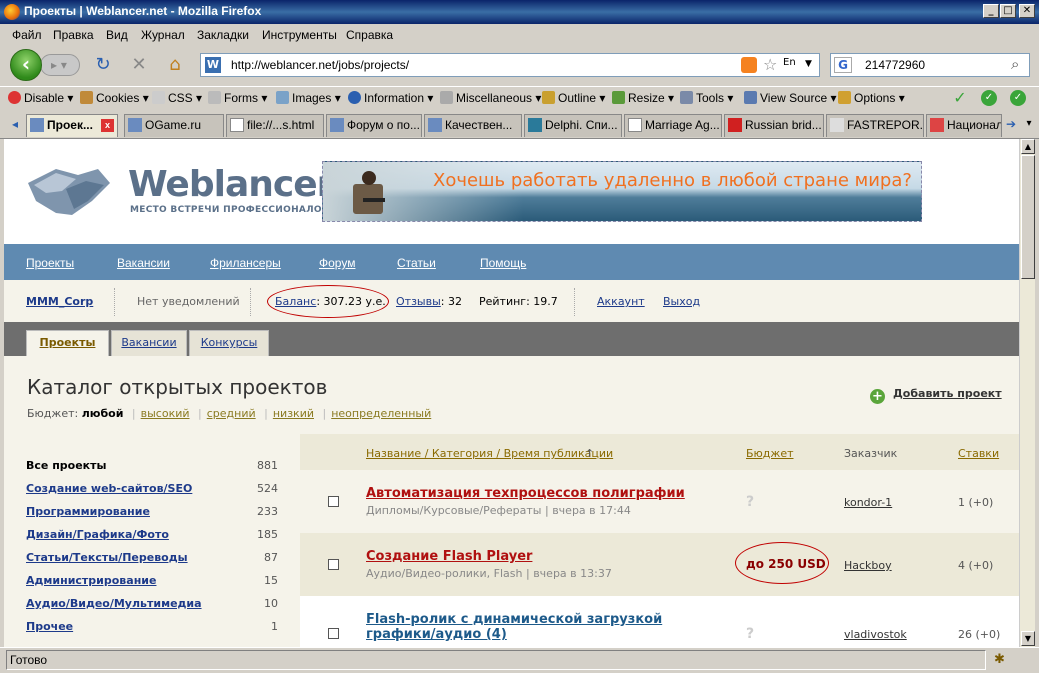 The height and width of the screenshot is (673, 1039). Describe the element at coordinates (152, 488) in the screenshot. I see `category-item: Создание web-сайтов/SEO 524` at that location.